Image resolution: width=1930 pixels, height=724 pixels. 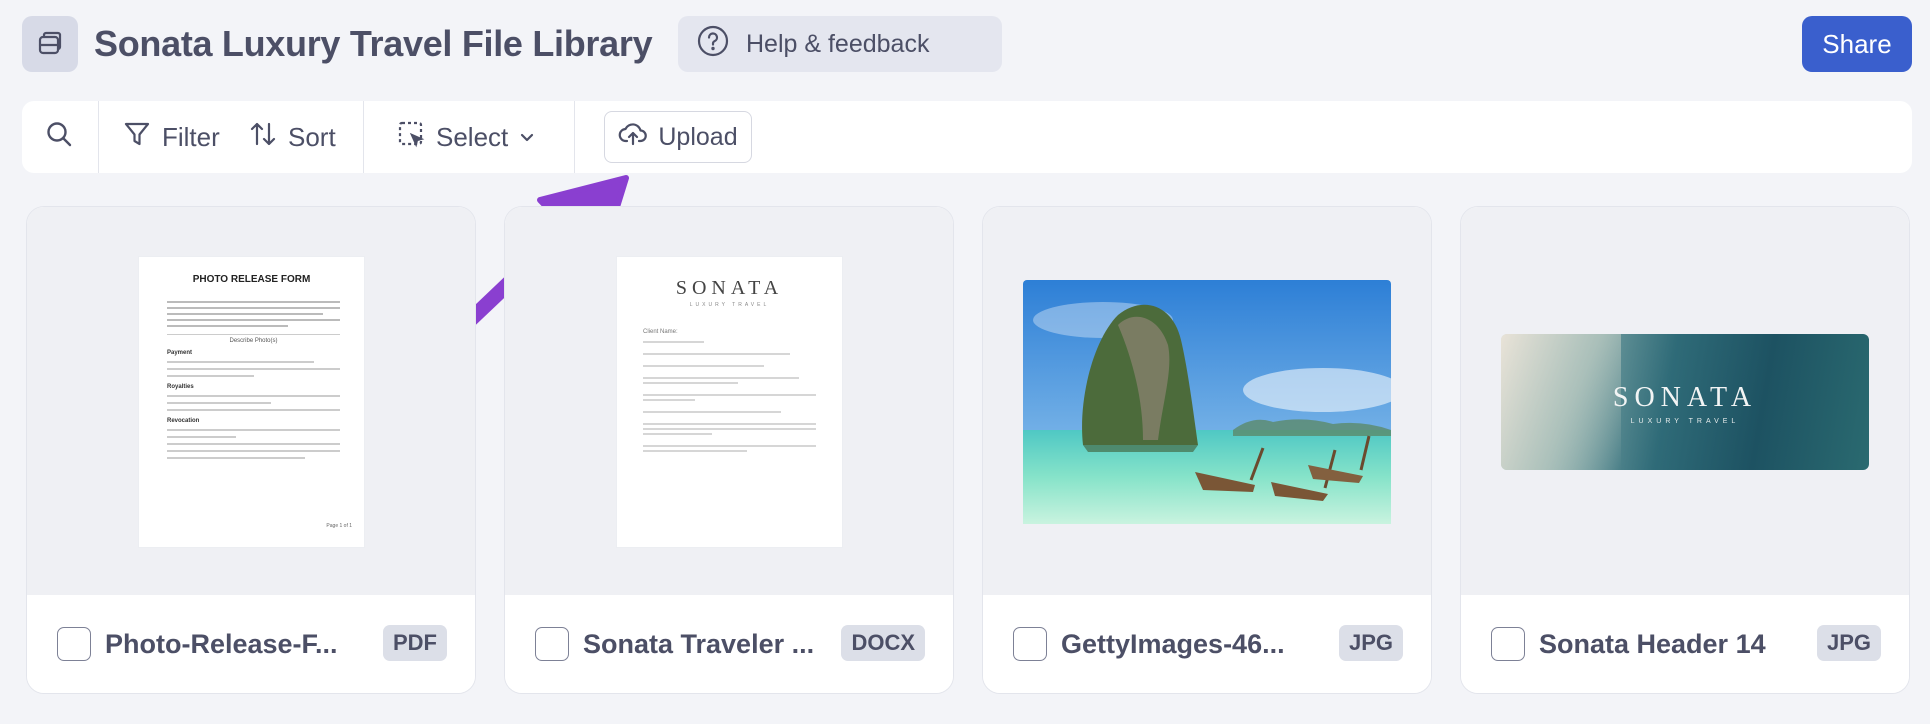 I want to click on file-type-badge: DOCX, so click(x=883, y=643).